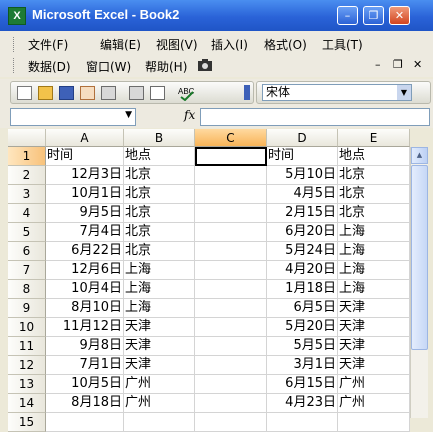  I want to click on doc-close-button: ✕, so click(417, 64).